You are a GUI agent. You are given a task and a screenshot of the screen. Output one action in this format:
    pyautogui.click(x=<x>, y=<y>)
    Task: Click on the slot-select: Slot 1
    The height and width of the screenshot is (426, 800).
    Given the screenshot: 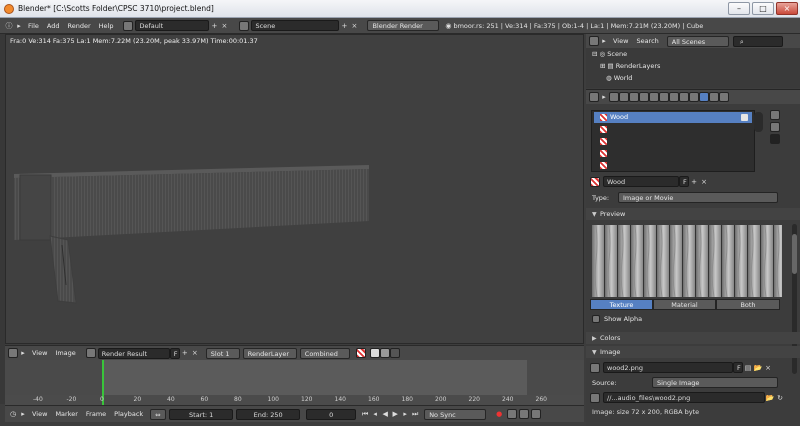 What is the action you would take?
    pyautogui.click(x=222, y=353)
    